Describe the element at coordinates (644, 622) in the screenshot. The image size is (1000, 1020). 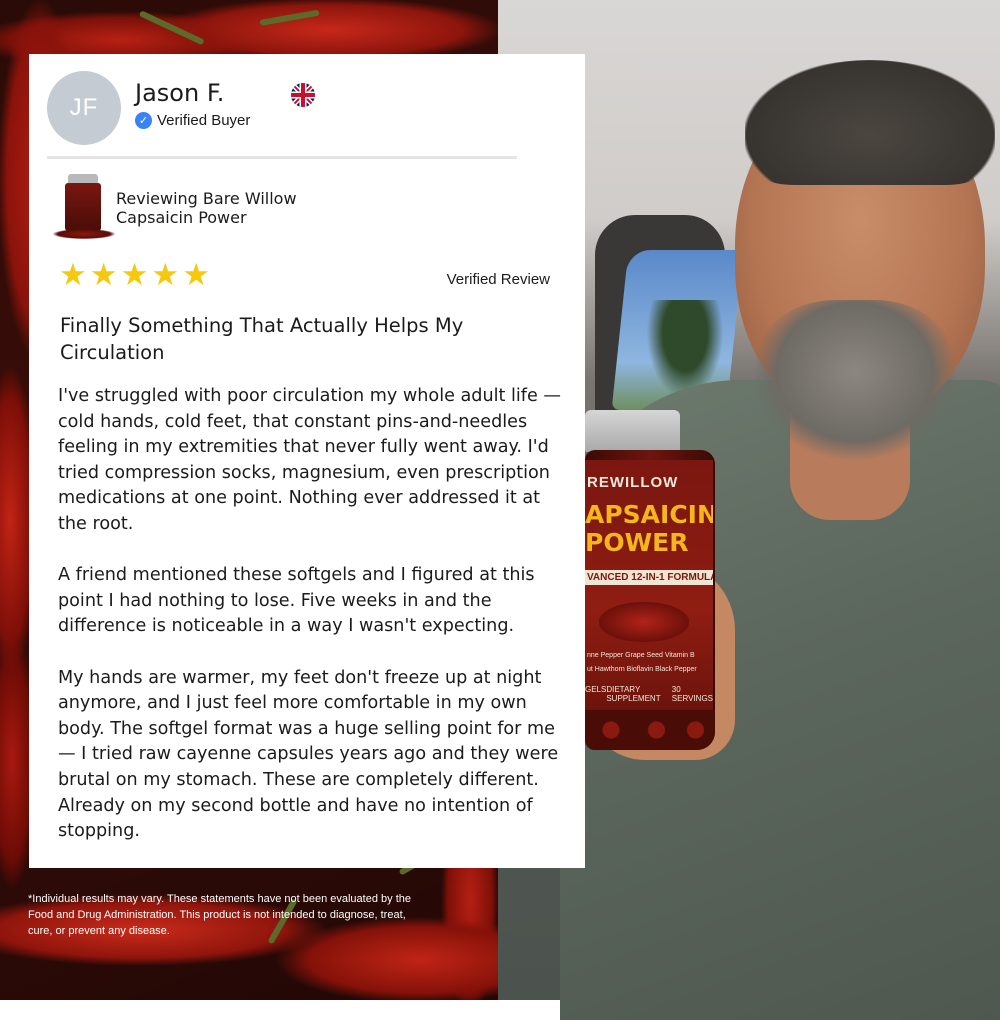
I see `pepper-illustration` at that location.